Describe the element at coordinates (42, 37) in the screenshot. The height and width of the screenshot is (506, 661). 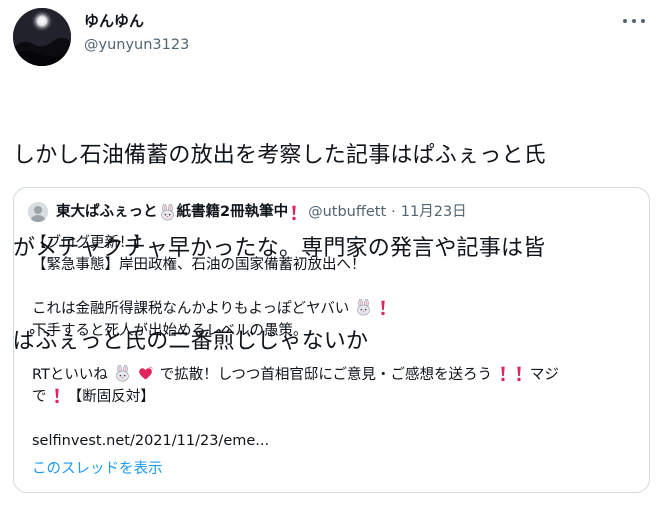
I see `author-avatar` at that location.